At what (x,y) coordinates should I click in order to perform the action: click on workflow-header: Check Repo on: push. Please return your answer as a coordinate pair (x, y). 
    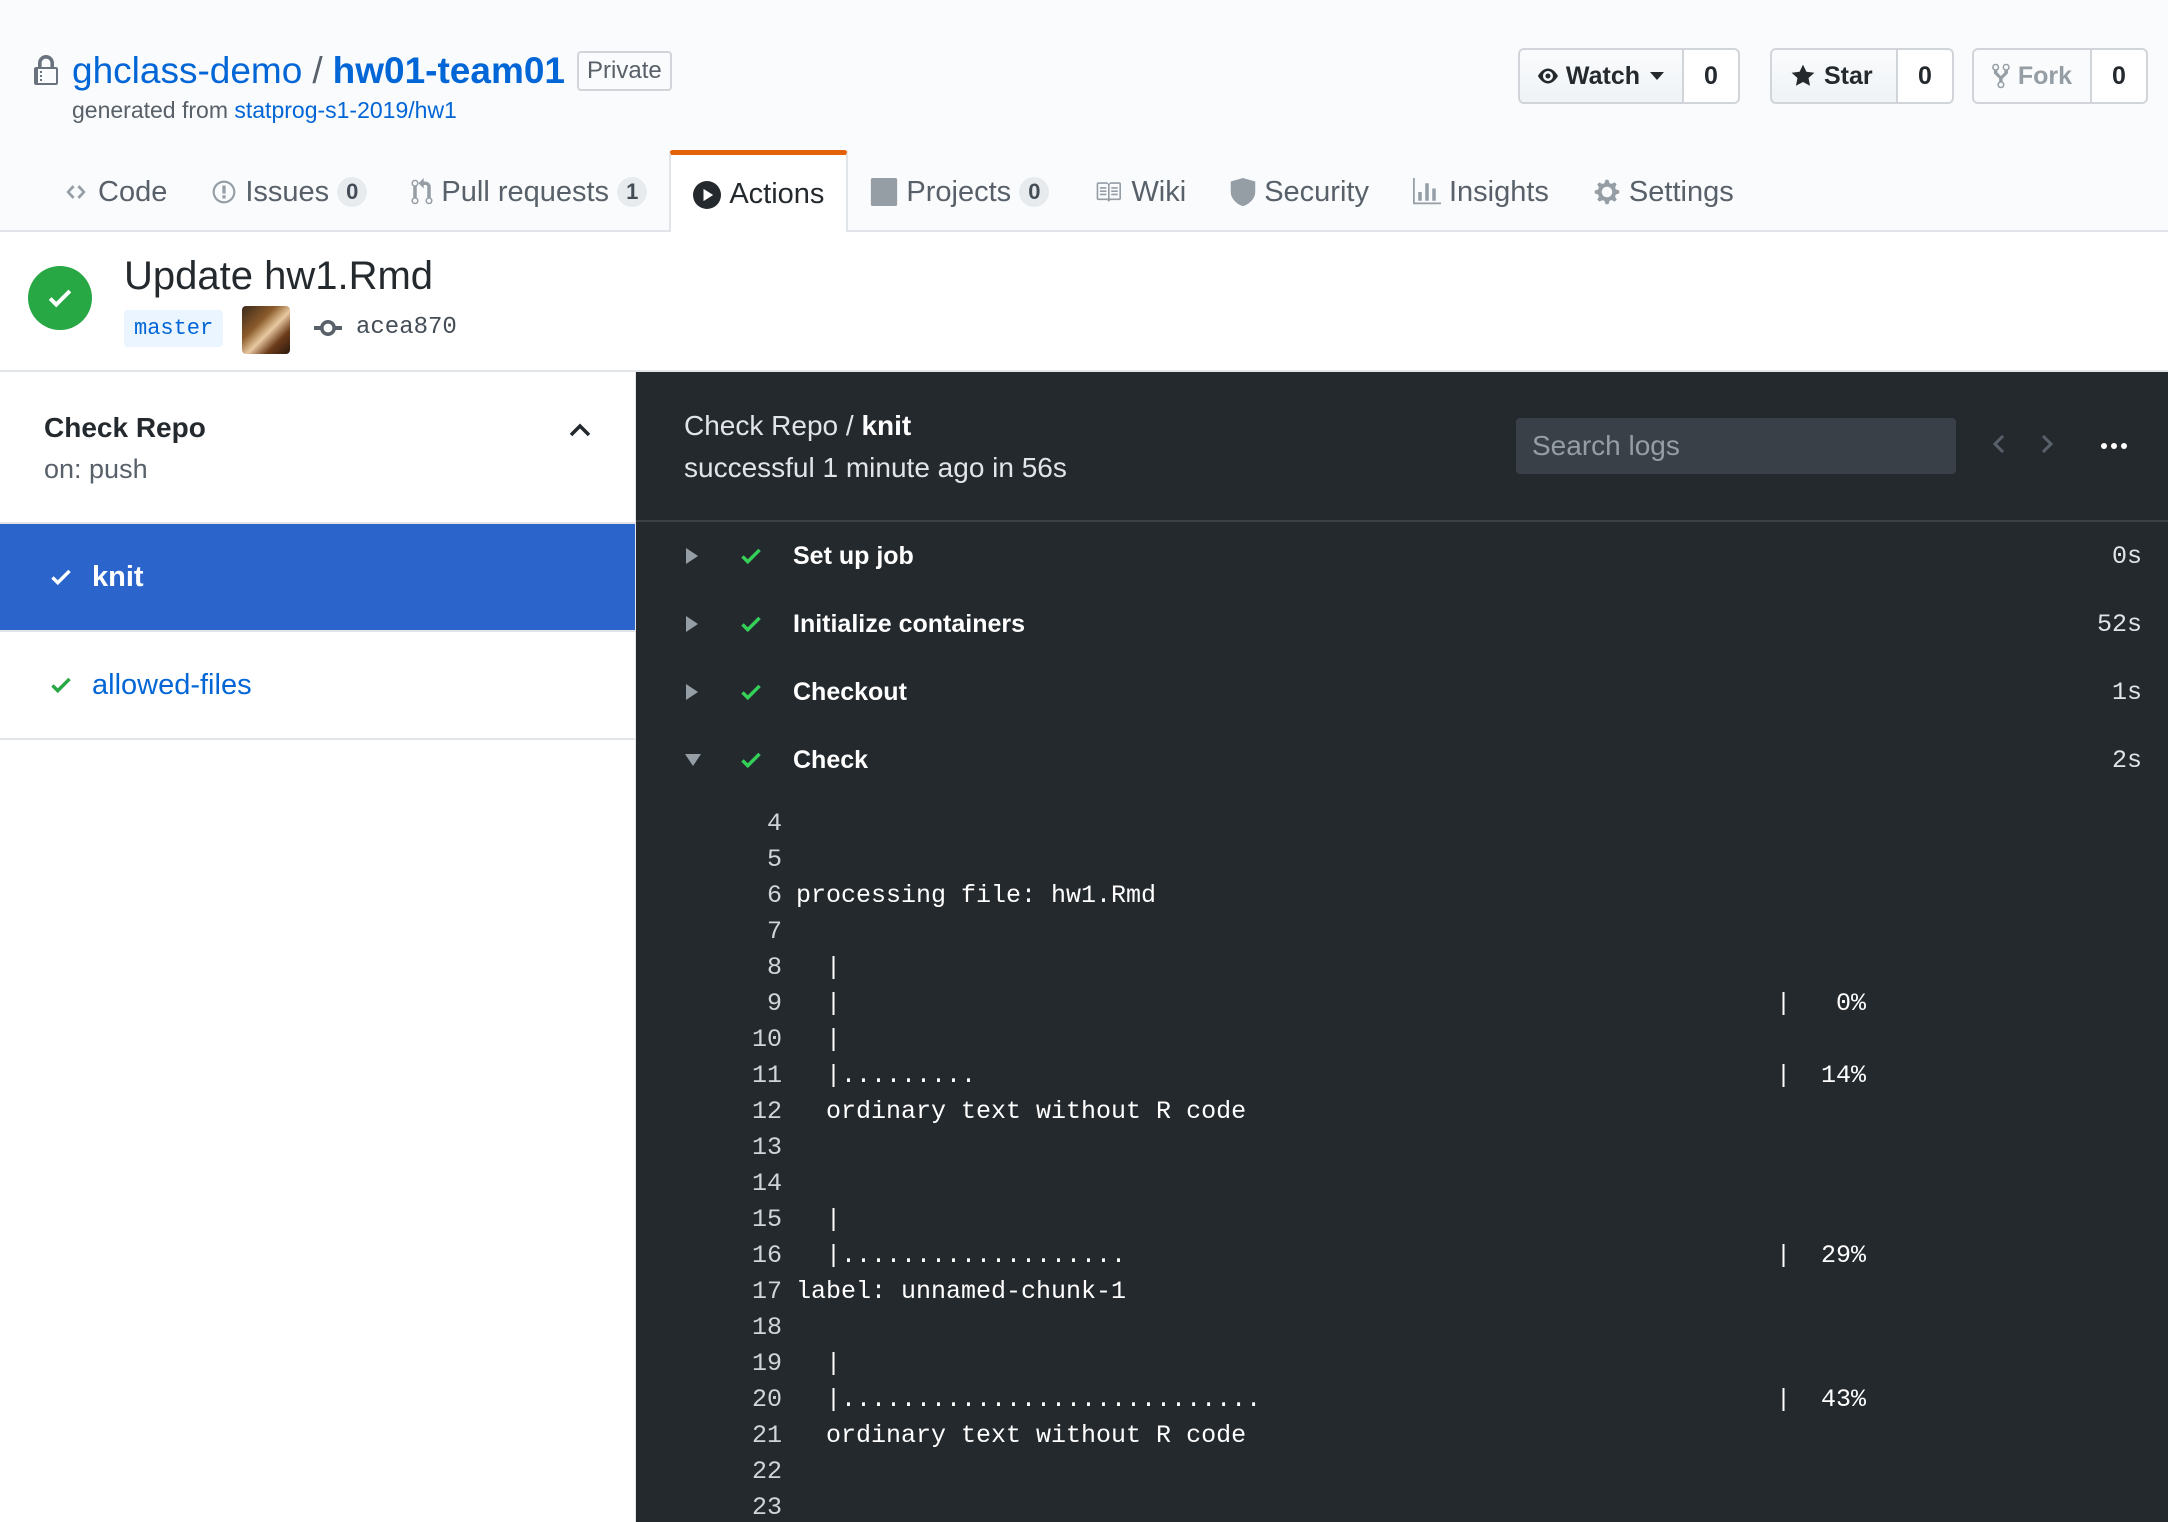
    Looking at the image, I should click on (317, 448).